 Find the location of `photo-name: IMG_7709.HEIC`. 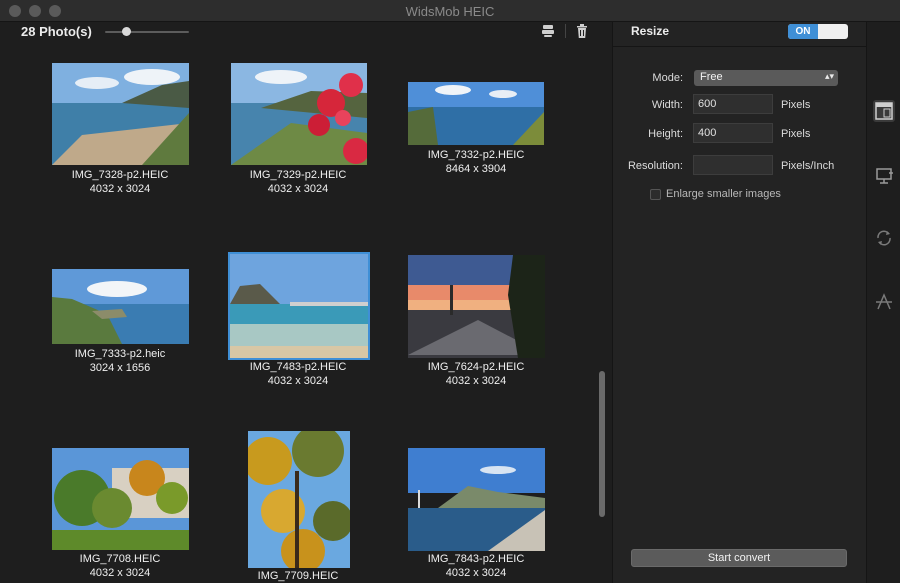

photo-name: IMG_7709.HEIC is located at coordinates (298, 576).